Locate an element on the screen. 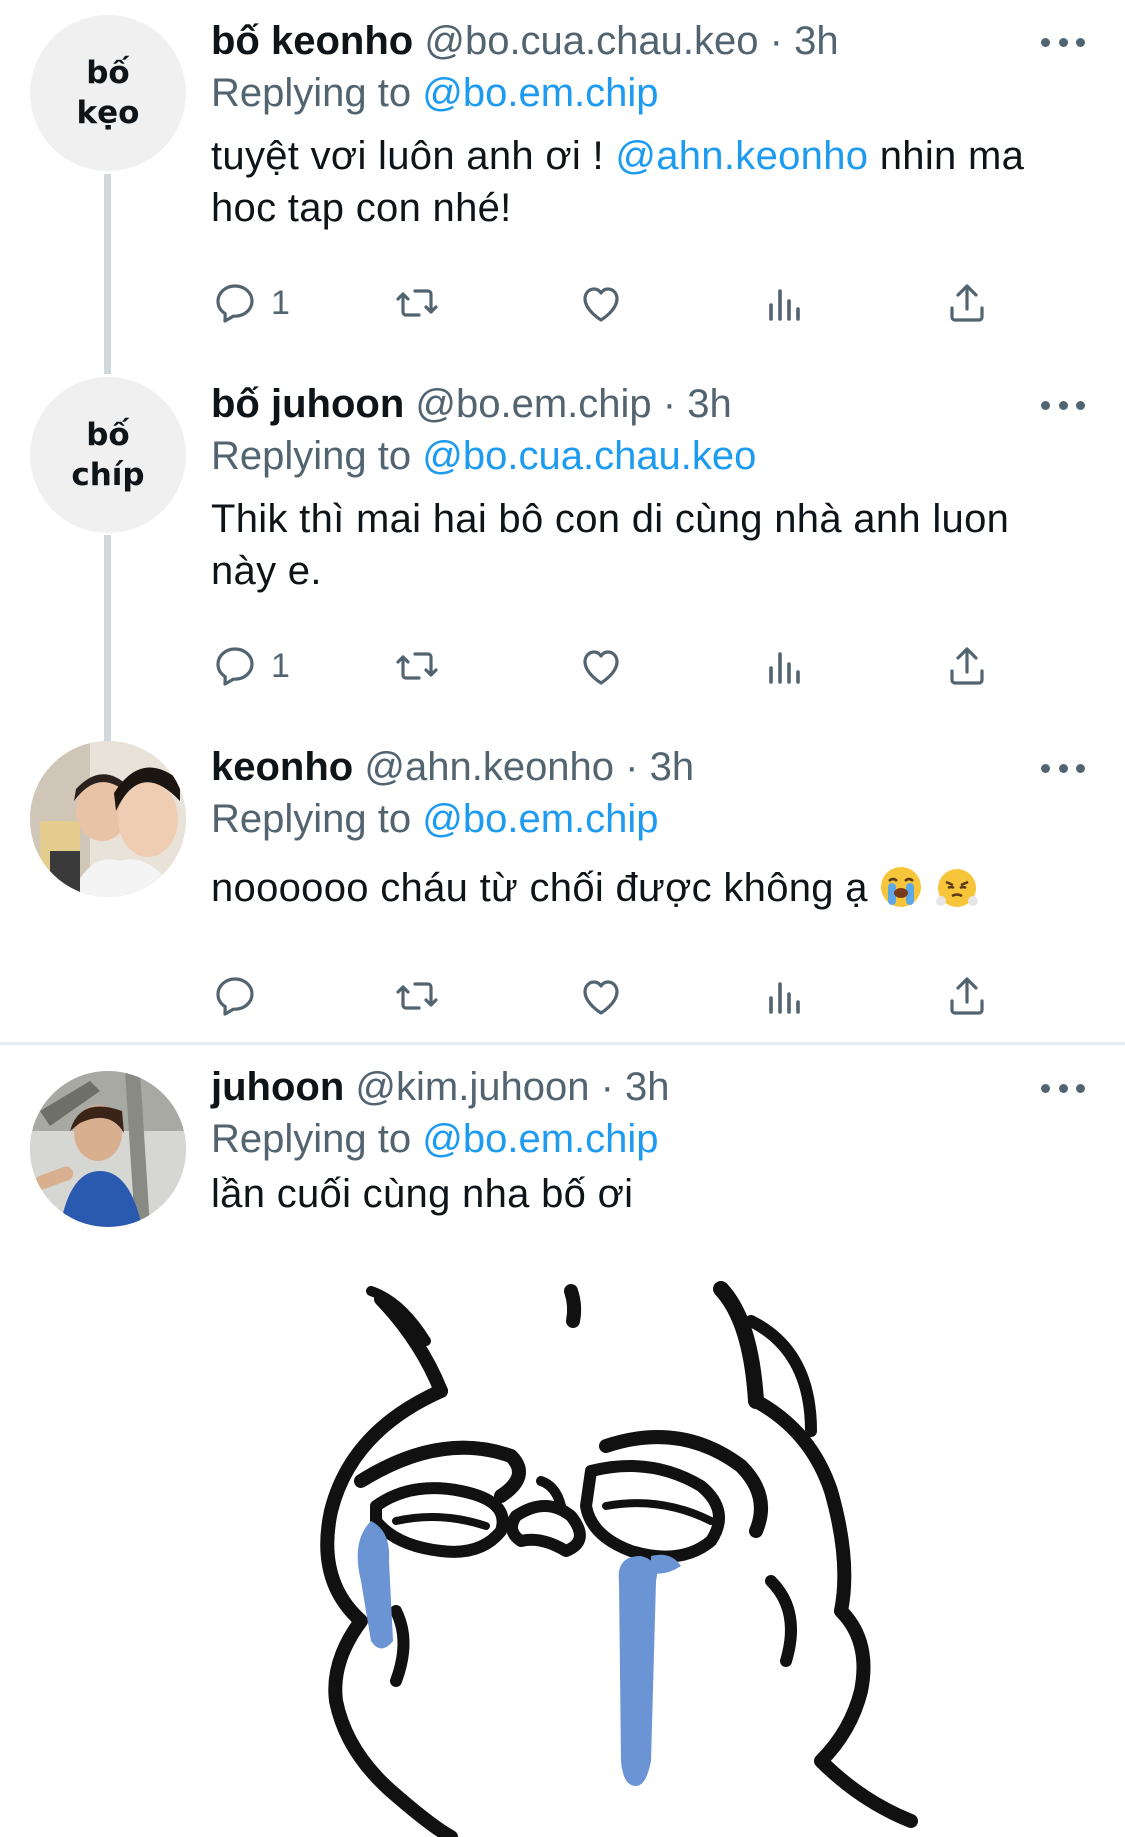 This screenshot has height=1837, width=1125. tweet-header: juhoon @kim.juhoon · 3h is located at coordinates (648, 1087).